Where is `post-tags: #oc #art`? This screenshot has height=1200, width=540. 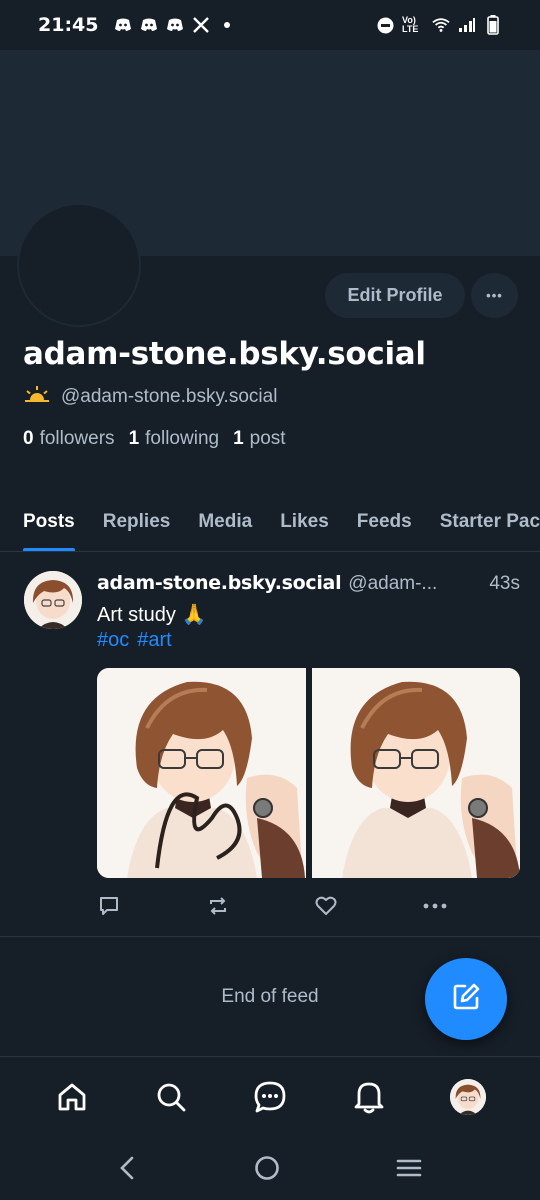 post-tags: #oc #art is located at coordinates (134, 640).